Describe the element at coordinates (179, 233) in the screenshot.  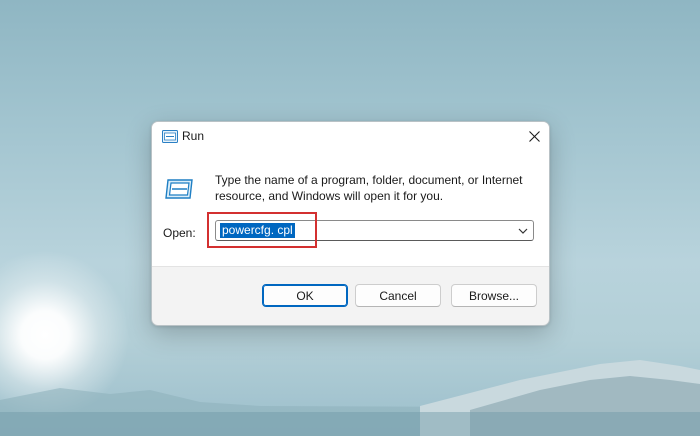
I see `open-label: Open:` at that location.